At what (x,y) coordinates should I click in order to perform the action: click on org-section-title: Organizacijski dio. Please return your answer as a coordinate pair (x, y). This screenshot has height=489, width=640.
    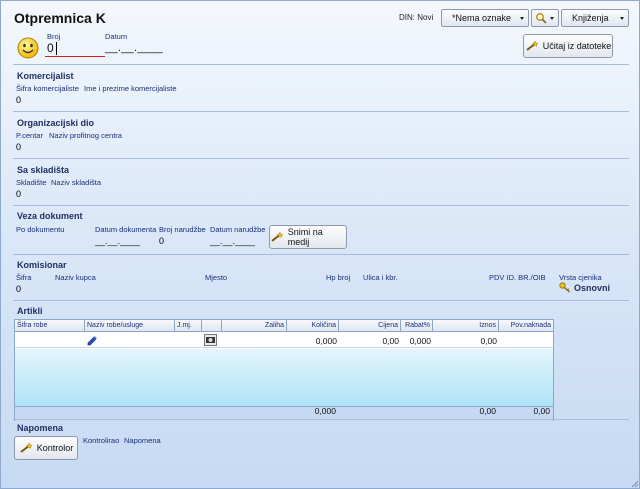
    Looking at the image, I should click on (56, 123).